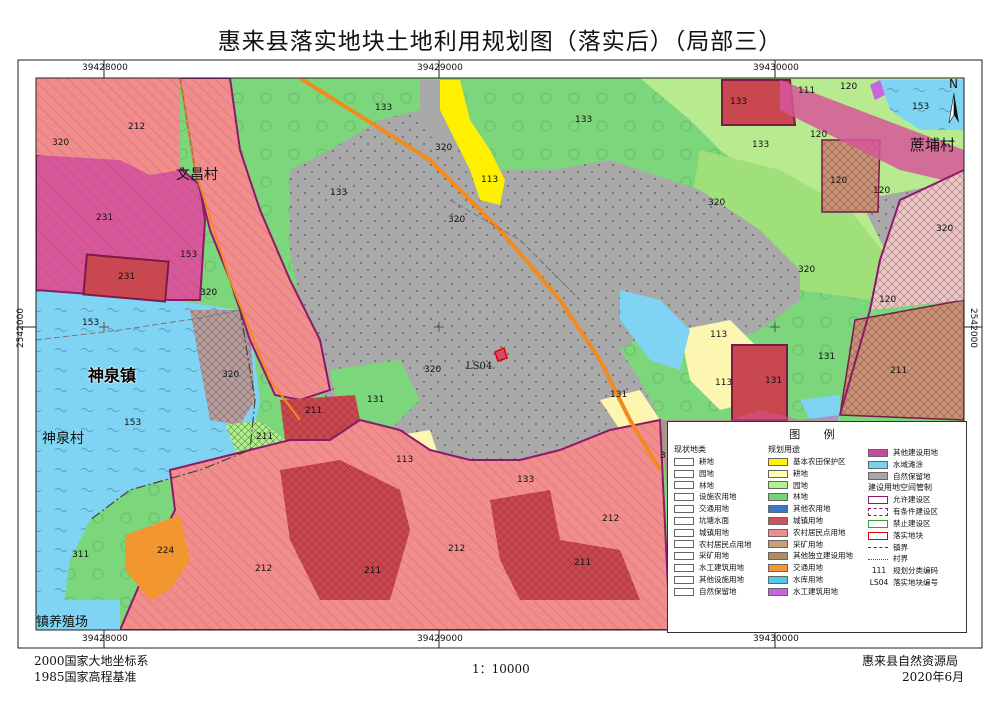  Describe the element at coordinates (105, 68) in the screenshot. I see `coord-top-1: 39428000` at that location.